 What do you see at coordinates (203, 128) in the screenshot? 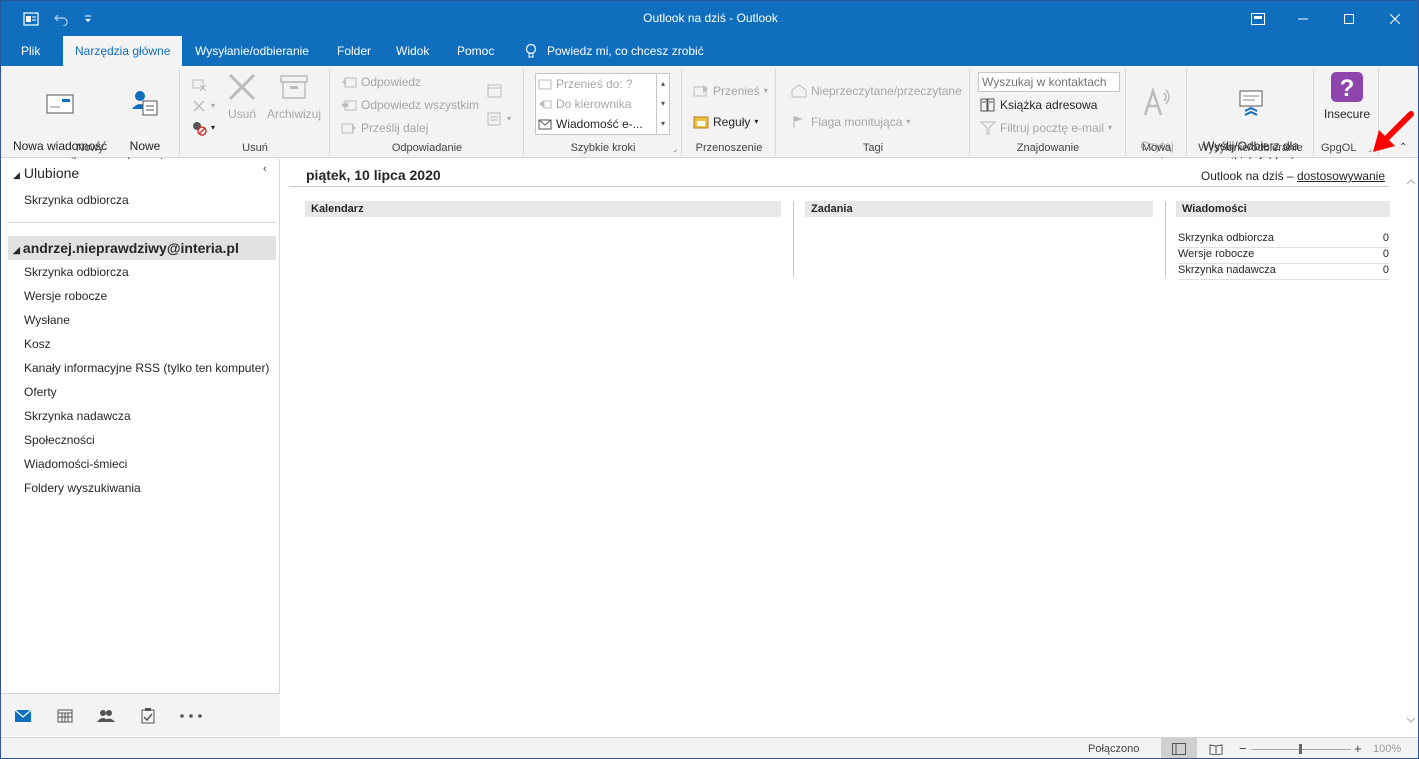
I see `junk-icon: ▾` at bounding box center [203, 128].